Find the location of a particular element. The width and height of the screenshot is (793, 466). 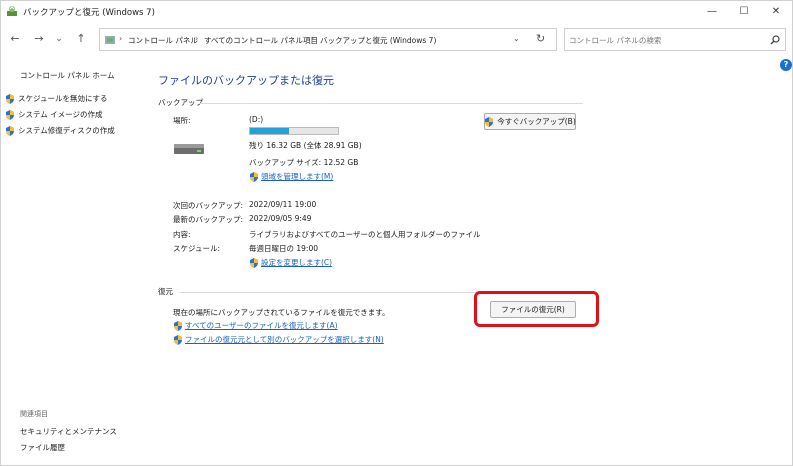

drive-usage-fill is located at coordinates (269, 131).